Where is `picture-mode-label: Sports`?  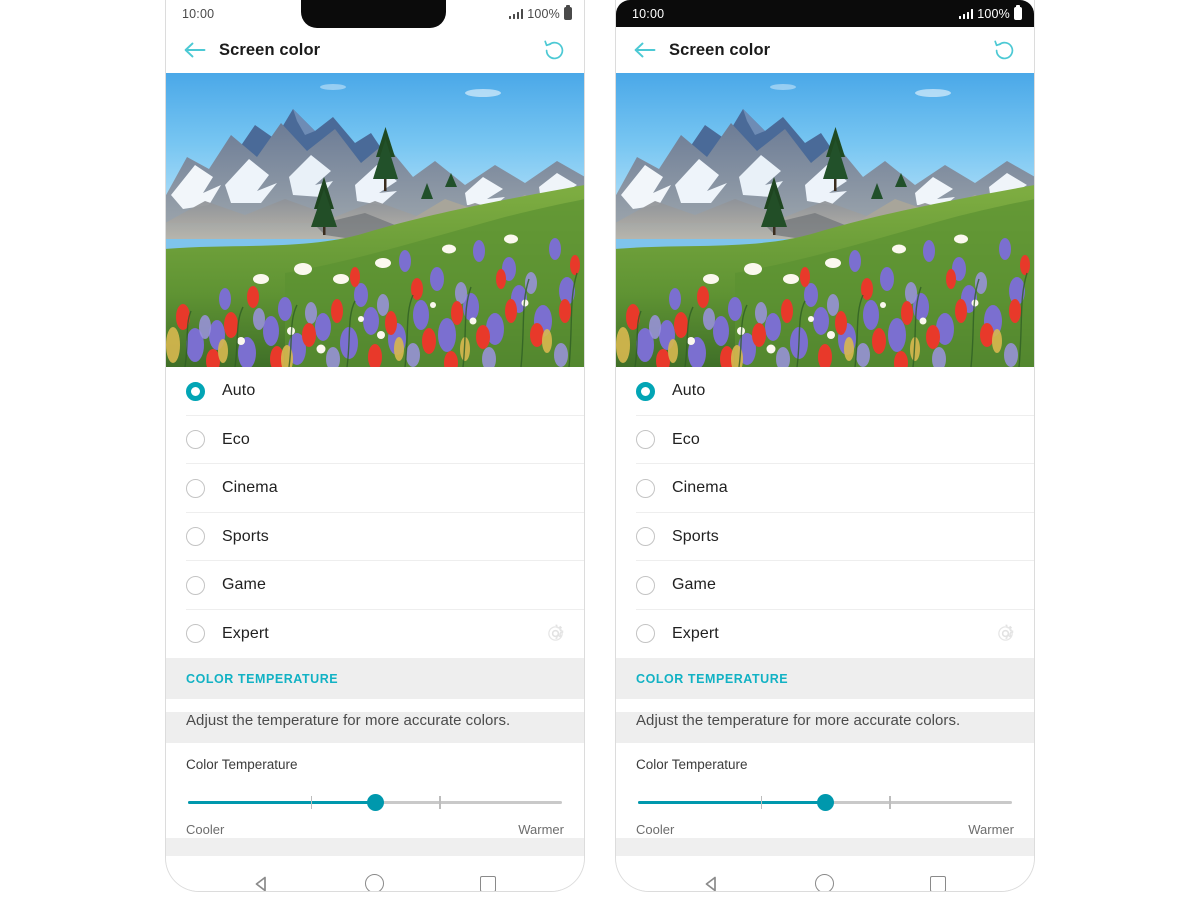 picture-mode-label: Sports is located at coordinates (245, 536).